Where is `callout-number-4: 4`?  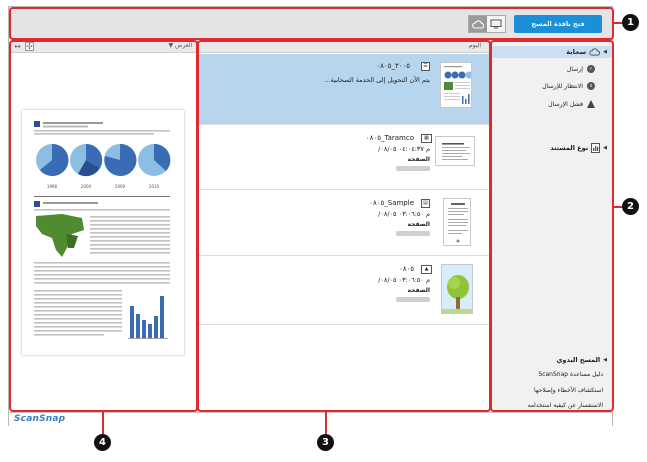 callout-number-4: 4 is located at coordinates (102, 442).